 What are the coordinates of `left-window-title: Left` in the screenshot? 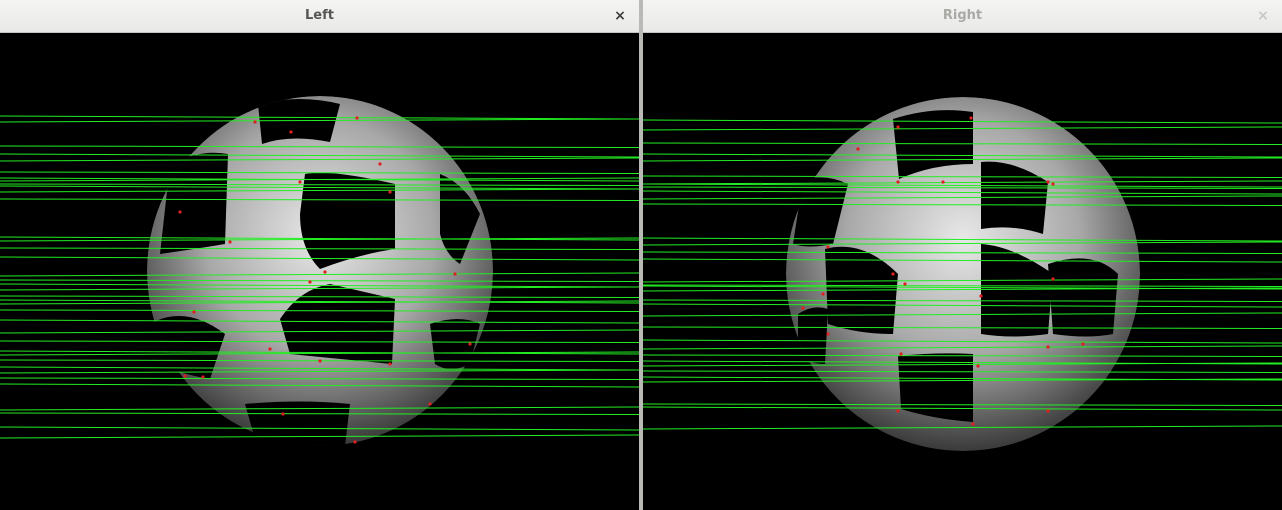 It's located at (319, 15).